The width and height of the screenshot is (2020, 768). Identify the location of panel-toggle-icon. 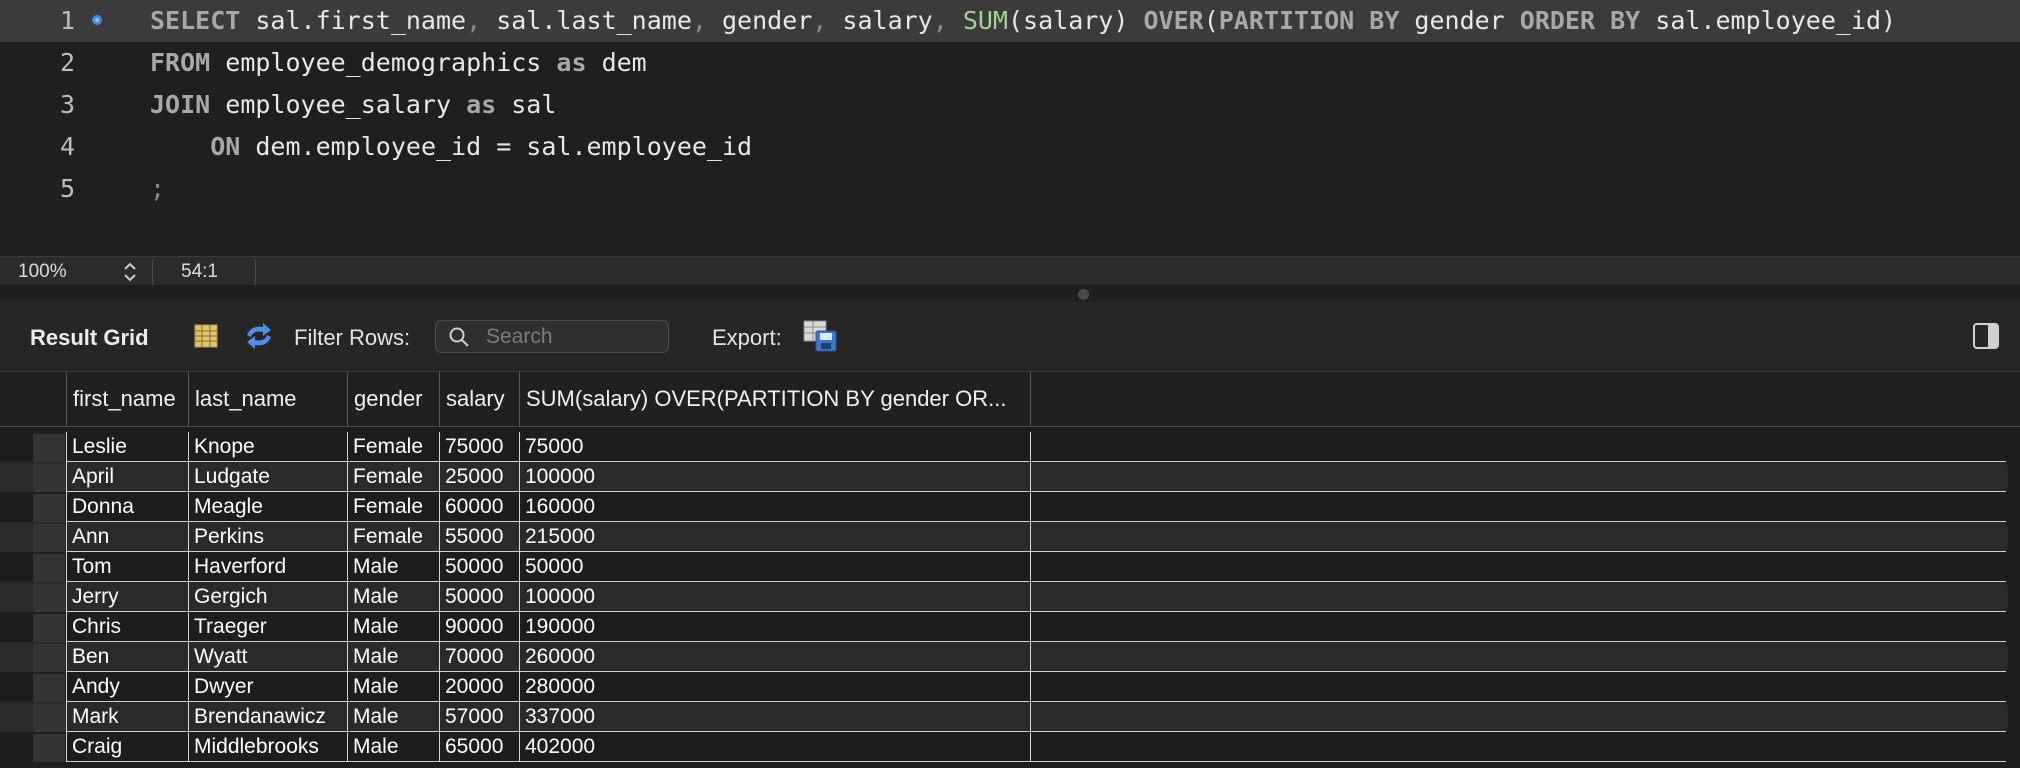
(1986, 336).